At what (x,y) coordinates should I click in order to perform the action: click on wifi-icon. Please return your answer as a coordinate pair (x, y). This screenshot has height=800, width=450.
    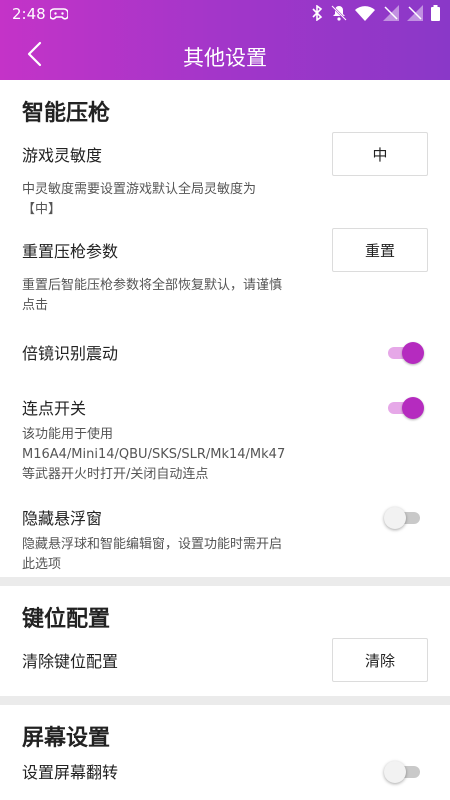
    Looking at the image, I should click on (365, 15).